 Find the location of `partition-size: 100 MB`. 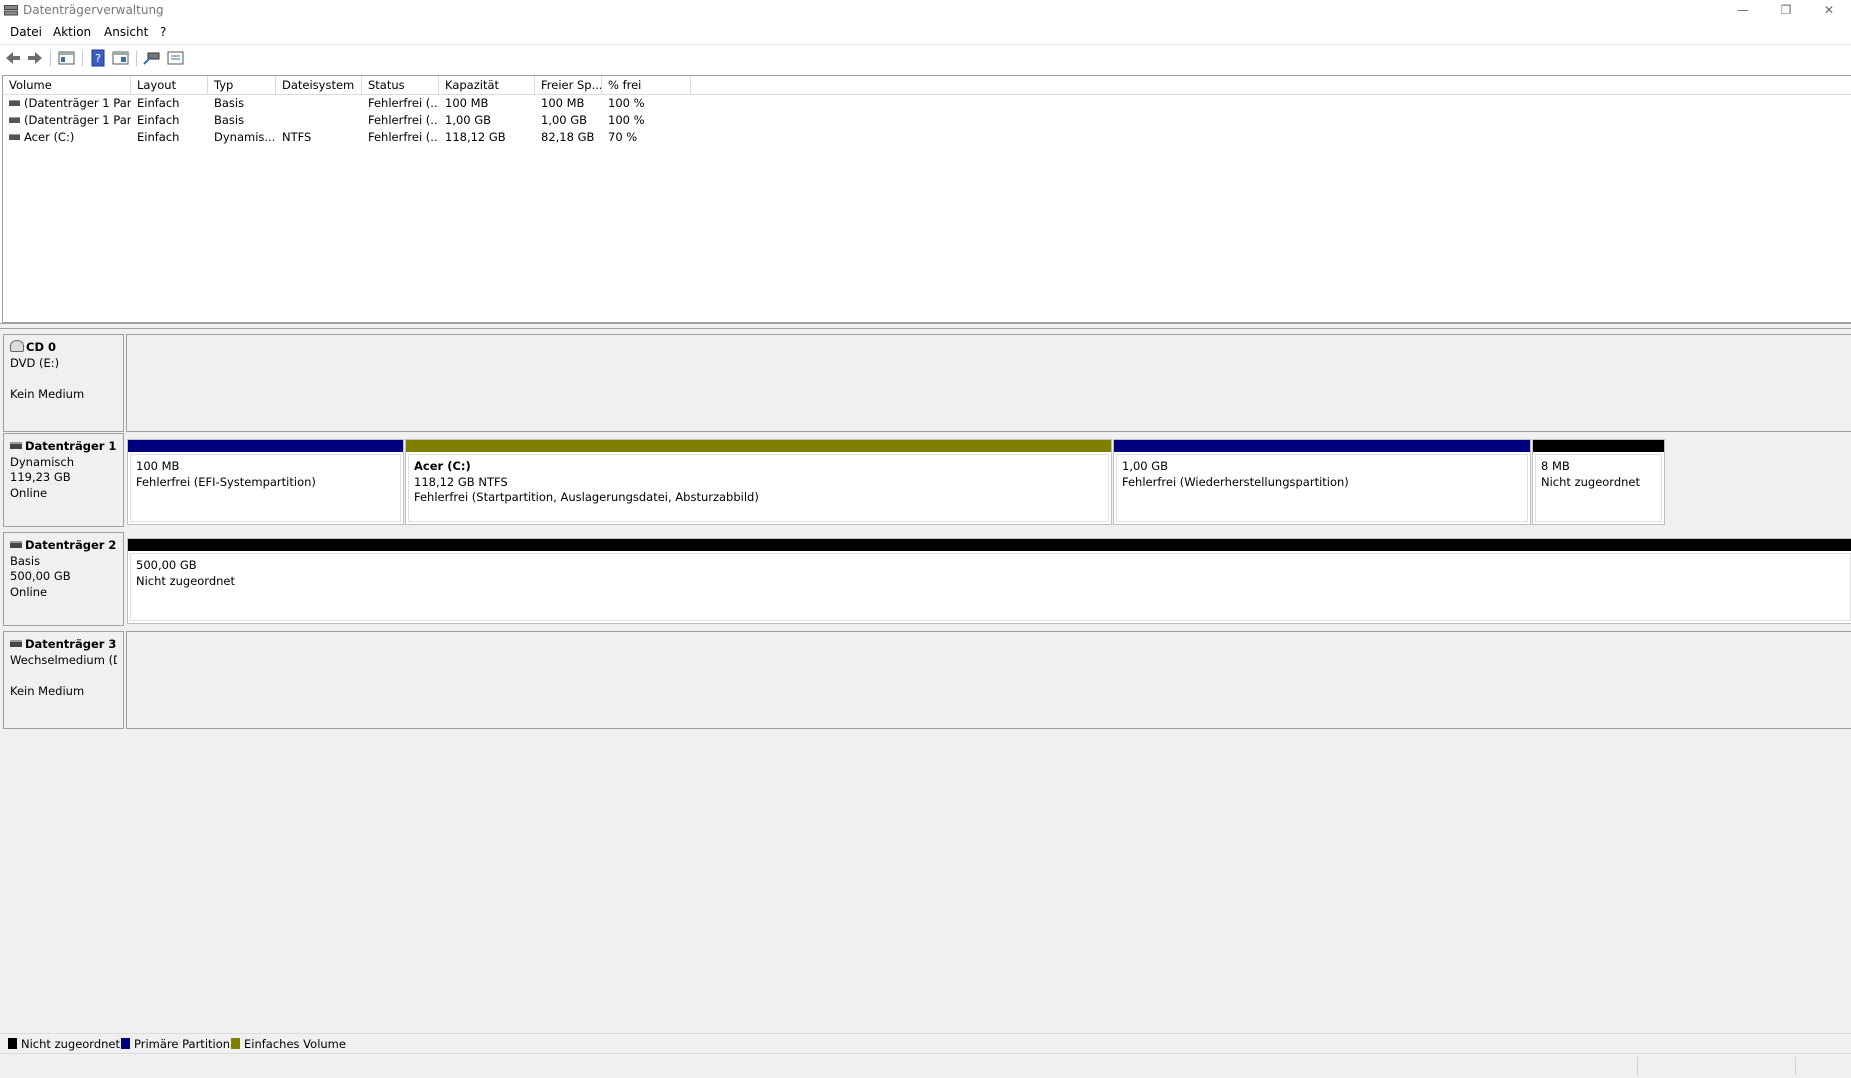

partition-size: 100 MB is located at coordinates (158, 466).